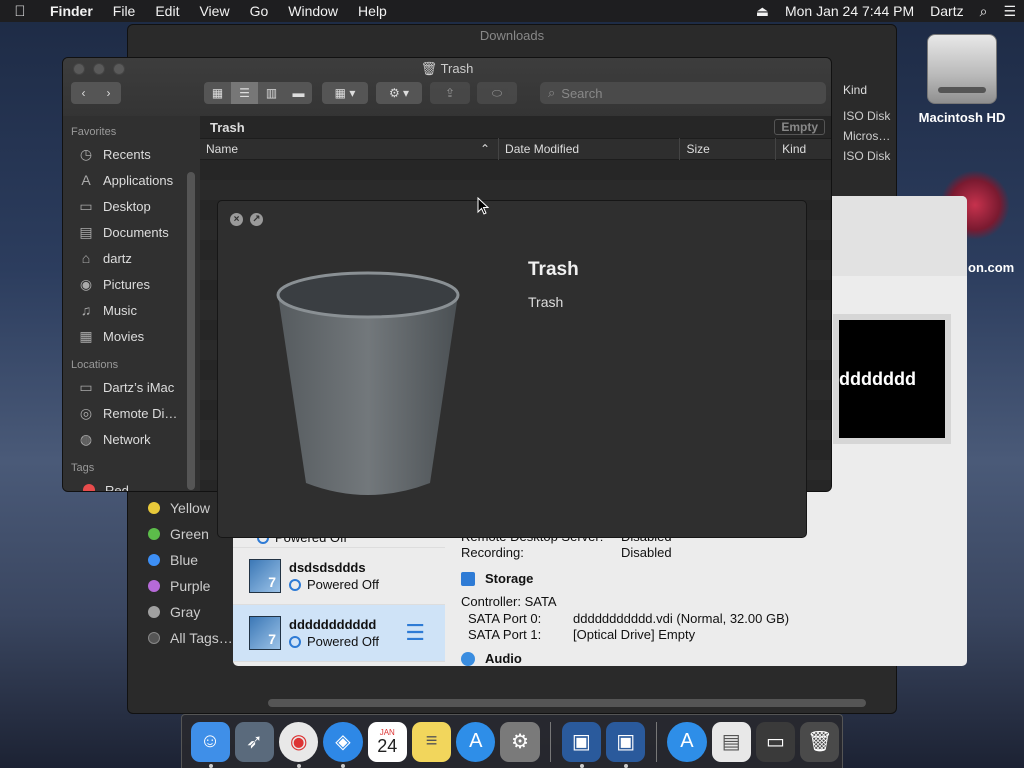 The image size is (1024, 768). I want to click on hard-drive-icon, so click(962, 69).